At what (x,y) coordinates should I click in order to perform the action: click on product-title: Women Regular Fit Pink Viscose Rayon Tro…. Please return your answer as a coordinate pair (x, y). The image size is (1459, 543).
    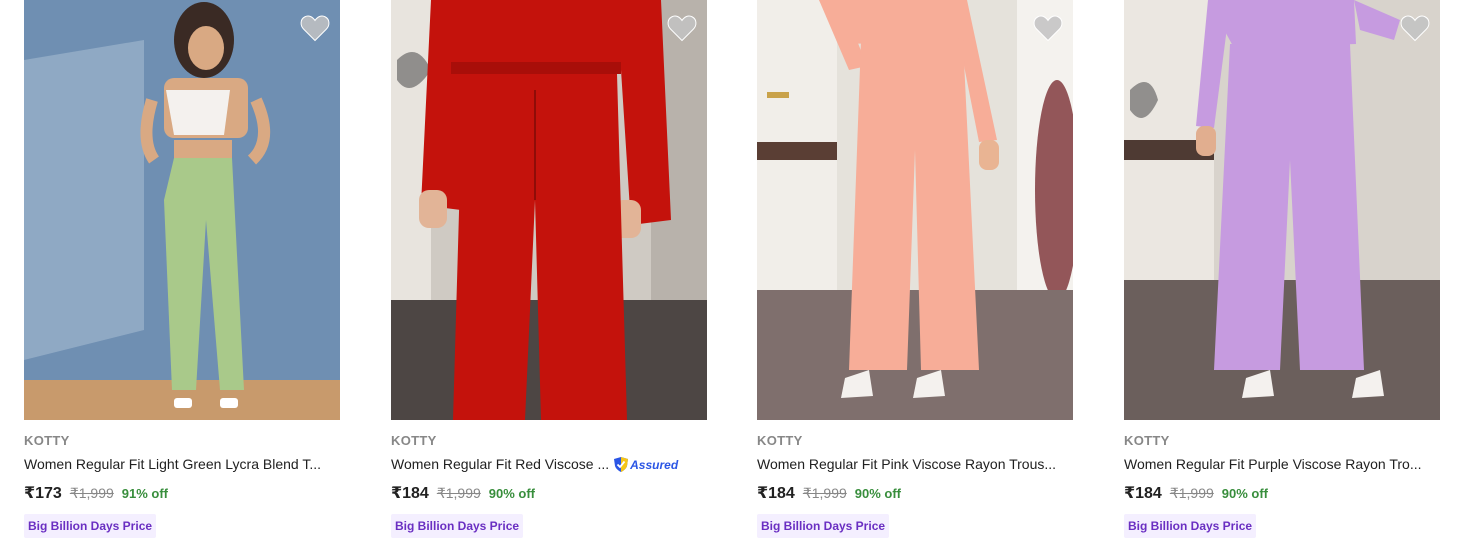
    Looking at the image, I should click on (906, 464).